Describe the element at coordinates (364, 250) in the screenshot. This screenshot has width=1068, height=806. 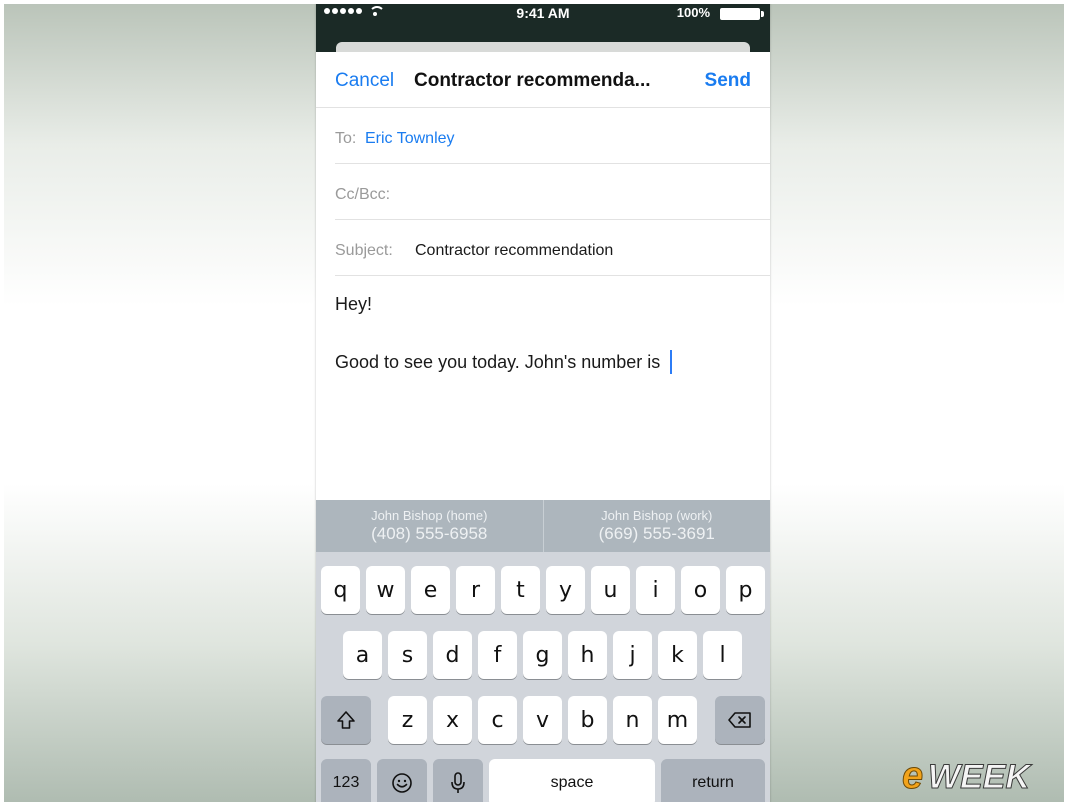
I see `subject-label: Subject:` at that location.